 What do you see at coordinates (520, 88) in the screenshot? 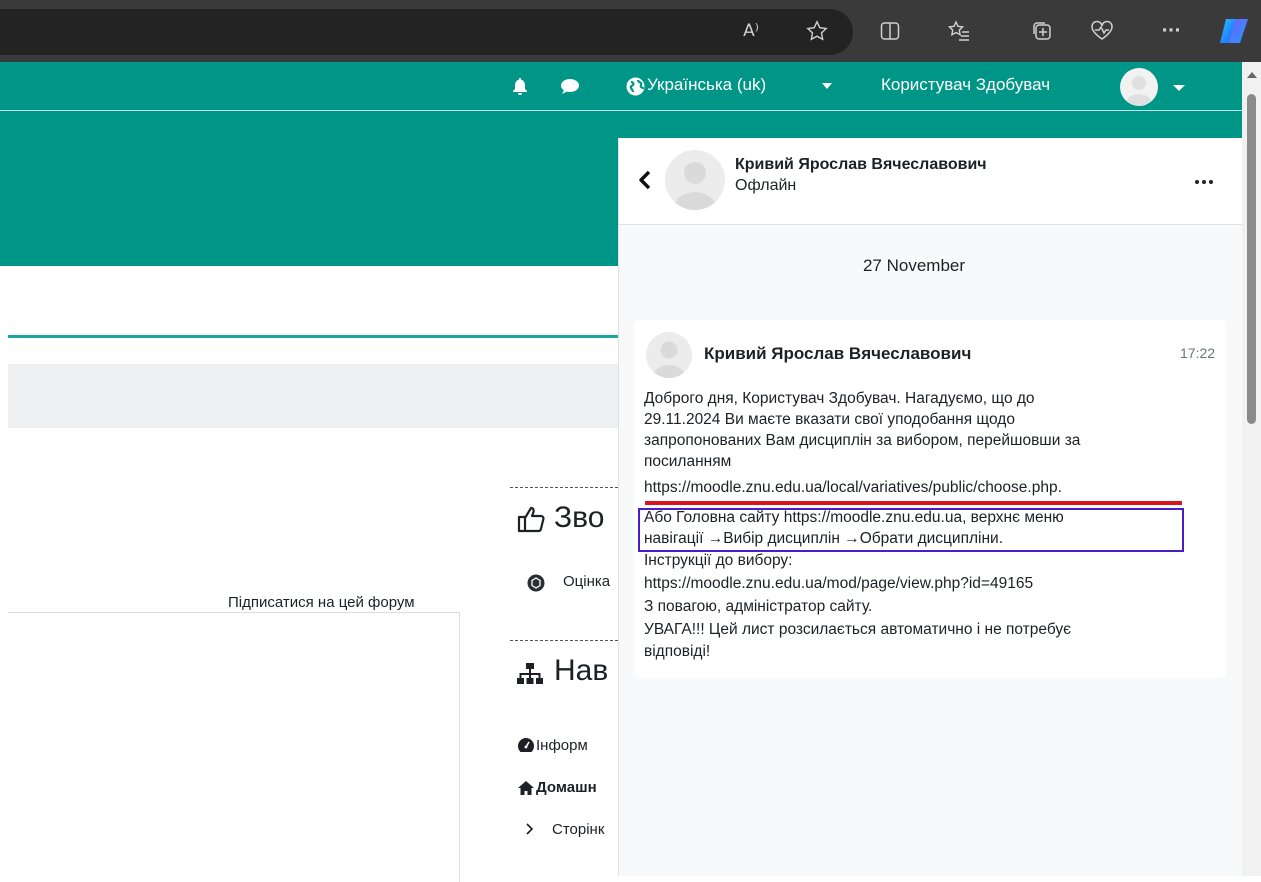
I see `notifications-bell-icon` at bounding box center [520, 88].